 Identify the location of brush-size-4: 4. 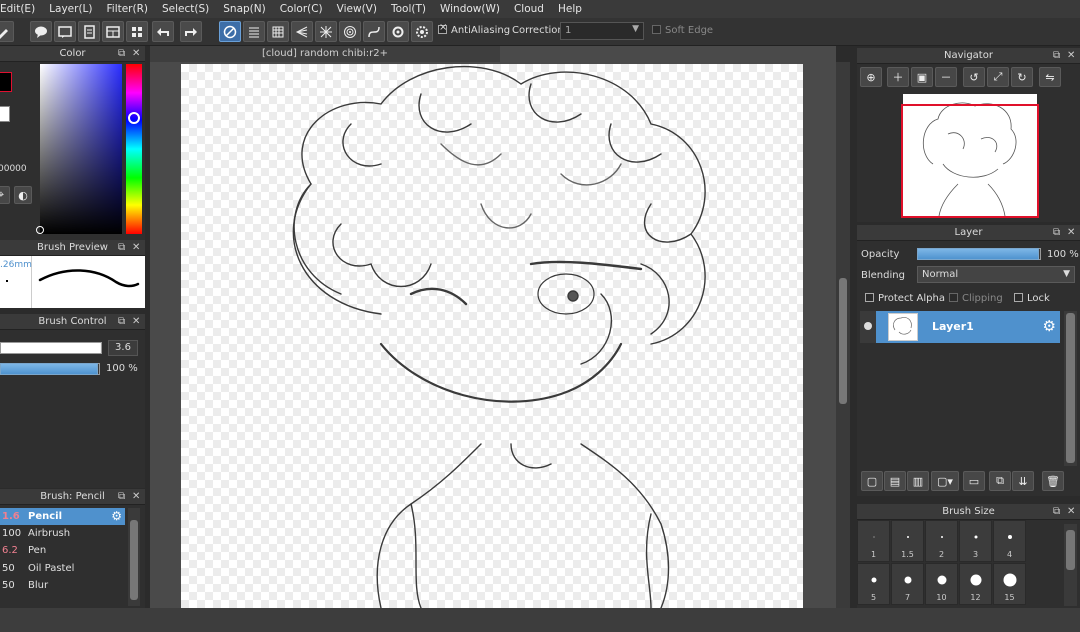
(1009, 541).